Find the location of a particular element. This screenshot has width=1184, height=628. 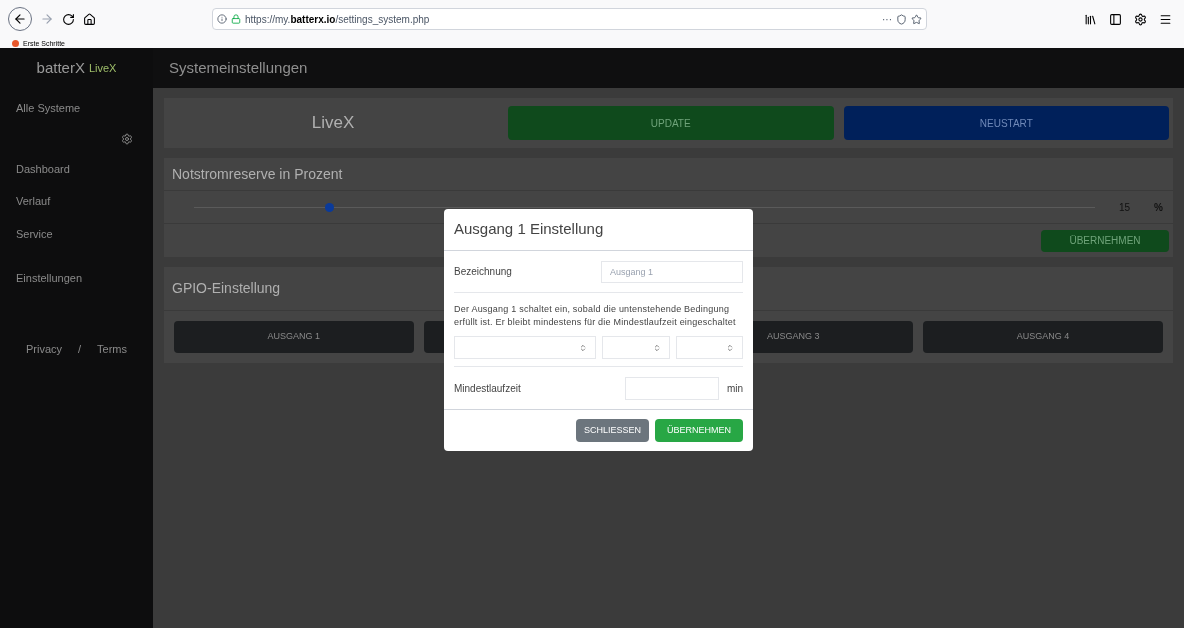

restart-button: NEUSTART is located at coordinates (1006, 123).